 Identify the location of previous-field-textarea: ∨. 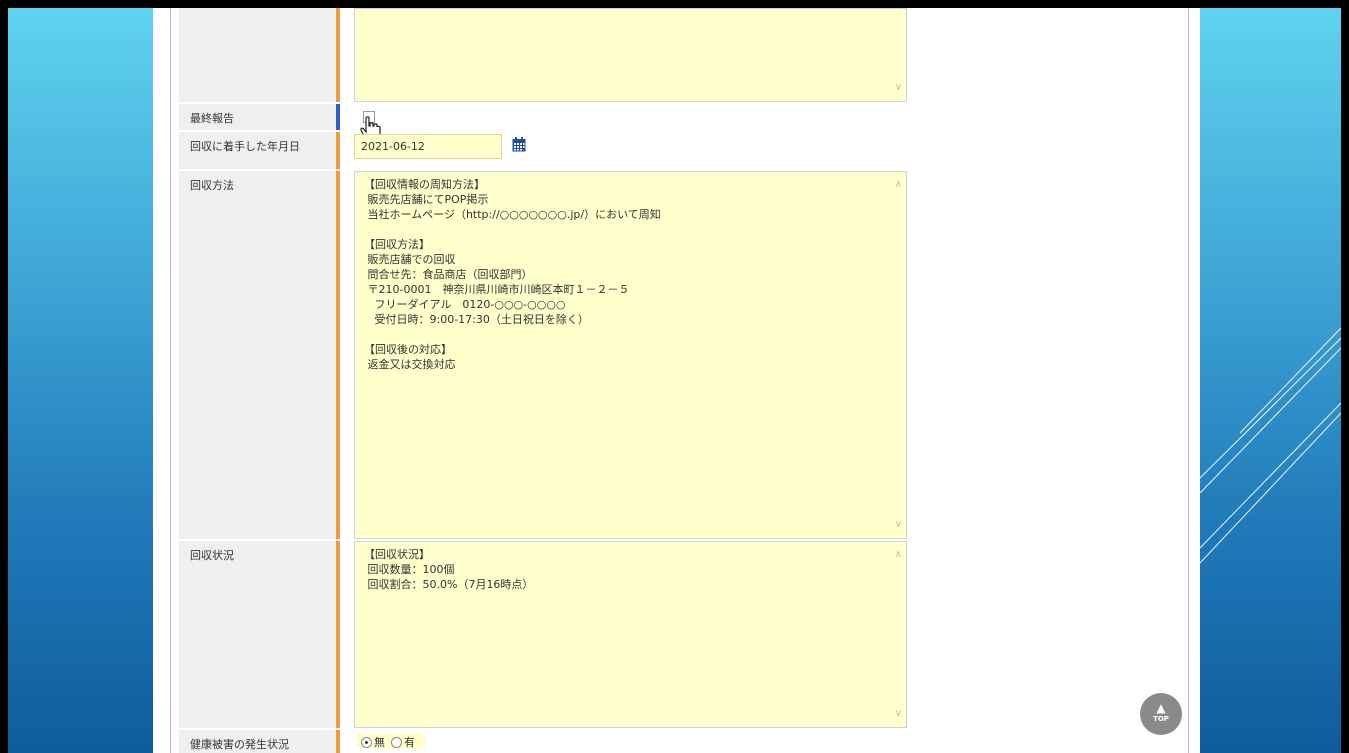
(630, 55).